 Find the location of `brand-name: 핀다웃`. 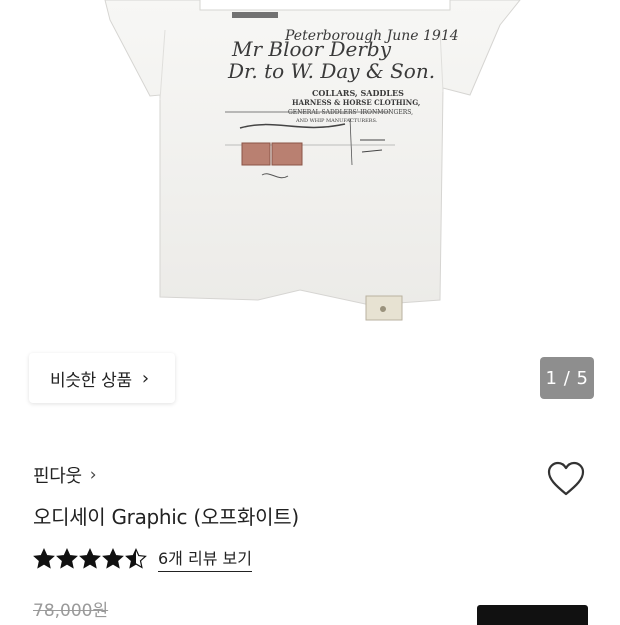

brand-name: 핀다웃 is located at coordinates (57, 476).